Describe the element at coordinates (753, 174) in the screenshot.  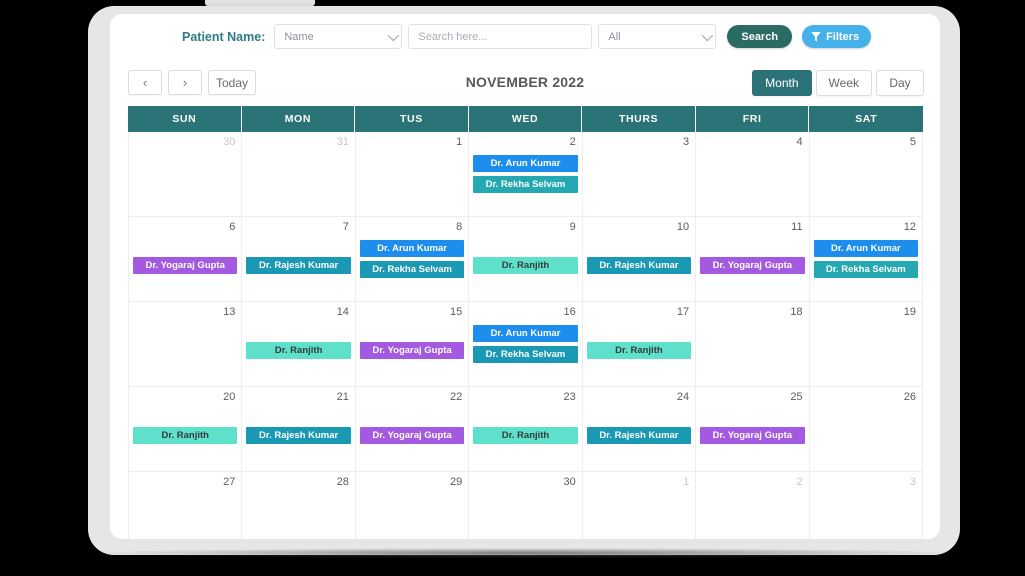
I see `calendar-day-cell: 4` at that location.